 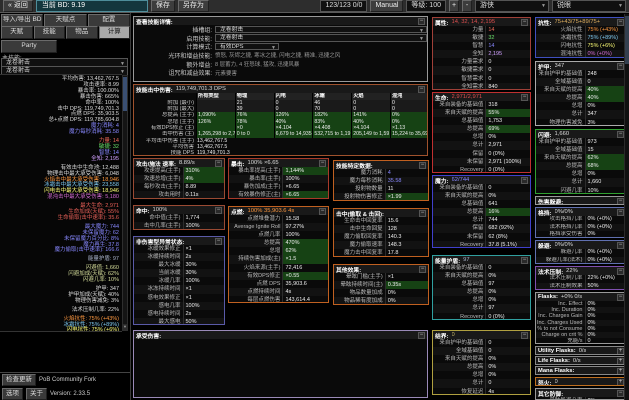 What do you see at coordinates (82, 32) in the screenshot?
I see `tab-物品: 物品` at bounding box center [82, 32].